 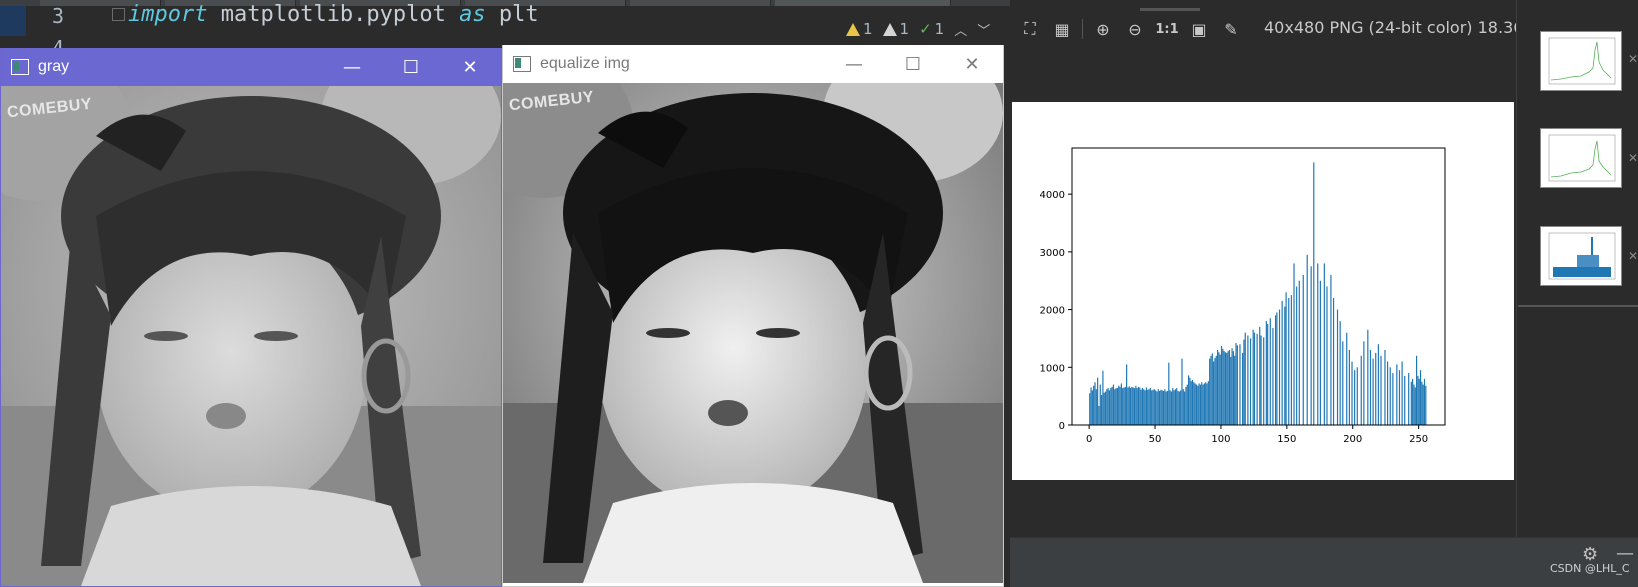 I want to click on window-titlebar: equalize img — ☐ ✕, so click(x=753, y=64).